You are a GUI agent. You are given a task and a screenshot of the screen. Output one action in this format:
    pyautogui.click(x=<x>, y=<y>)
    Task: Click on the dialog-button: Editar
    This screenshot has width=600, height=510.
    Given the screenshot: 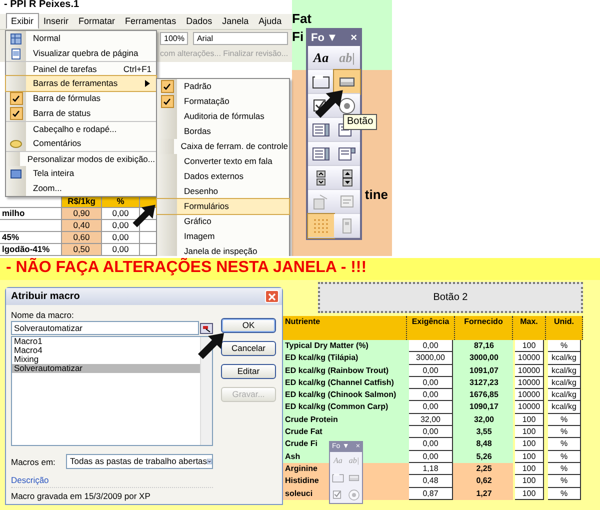 What is the action you would take?
    pyautogui.click(x=248, y=371)
    